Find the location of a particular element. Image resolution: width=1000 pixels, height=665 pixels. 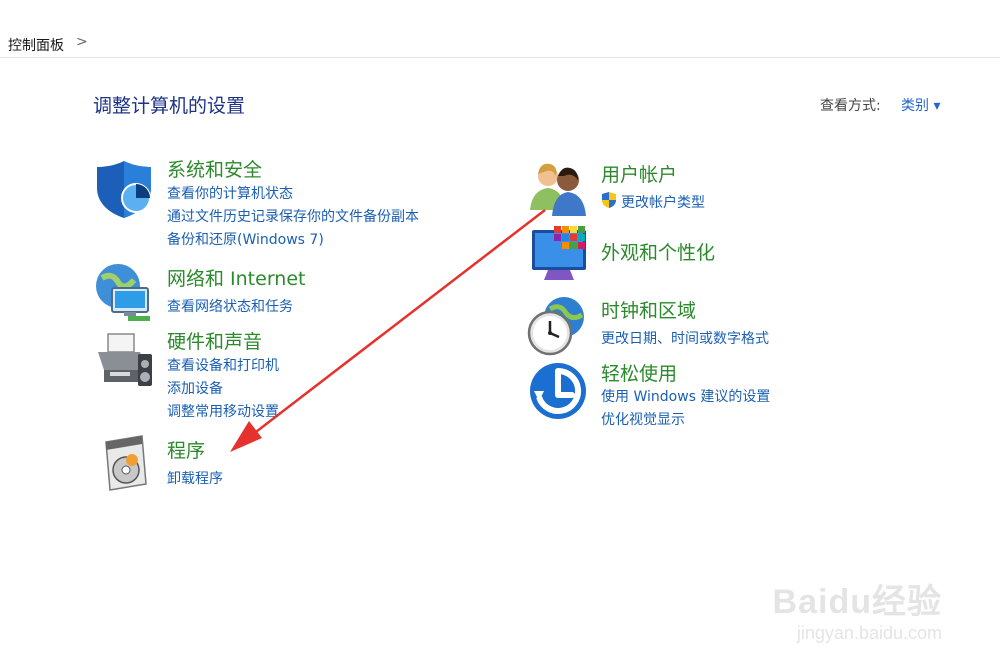

category-programs: 程序 is located at coordinates (186, 449).